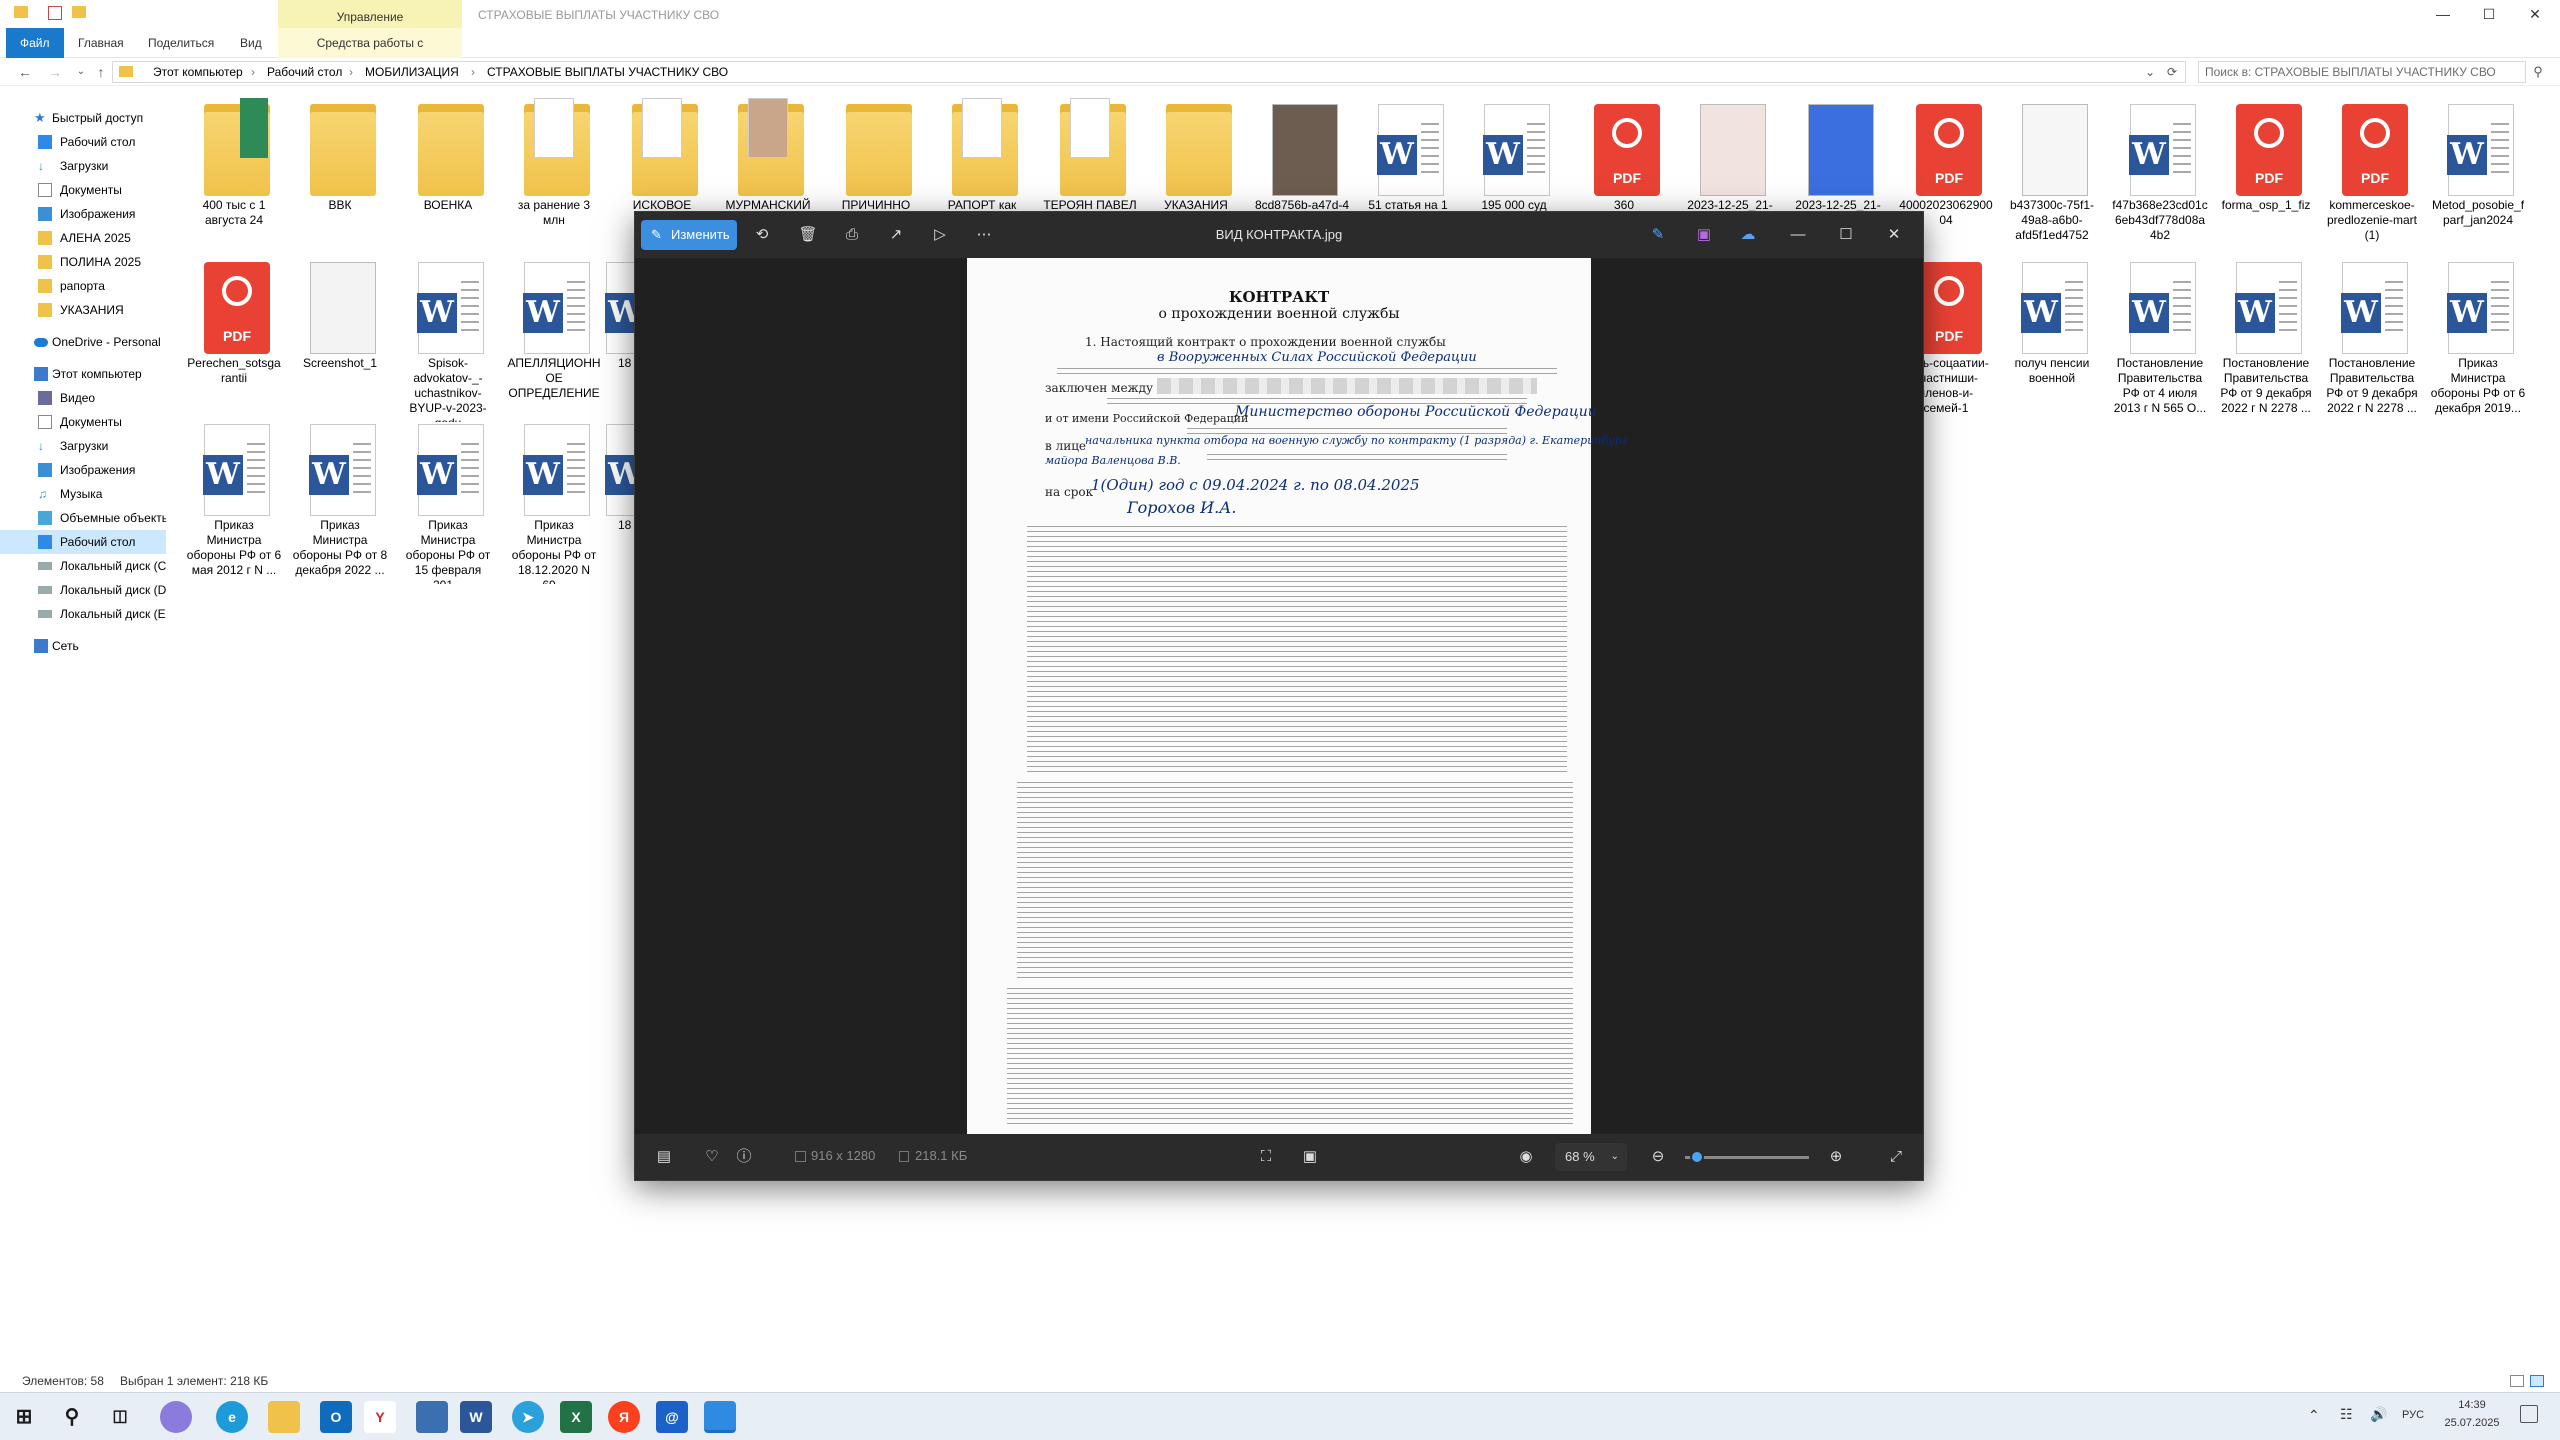 This screenshot has height=1440, width=2560. Describe the element at coordinates (380, 1417) in the screenshot. I see `yandex-browser-icon: Y` at that location.